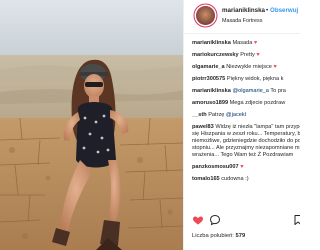 This screenshot has width=320, height=250. I want to click on comment: piotrr300575 Piękny widok, piękna k, so click(246, 79).